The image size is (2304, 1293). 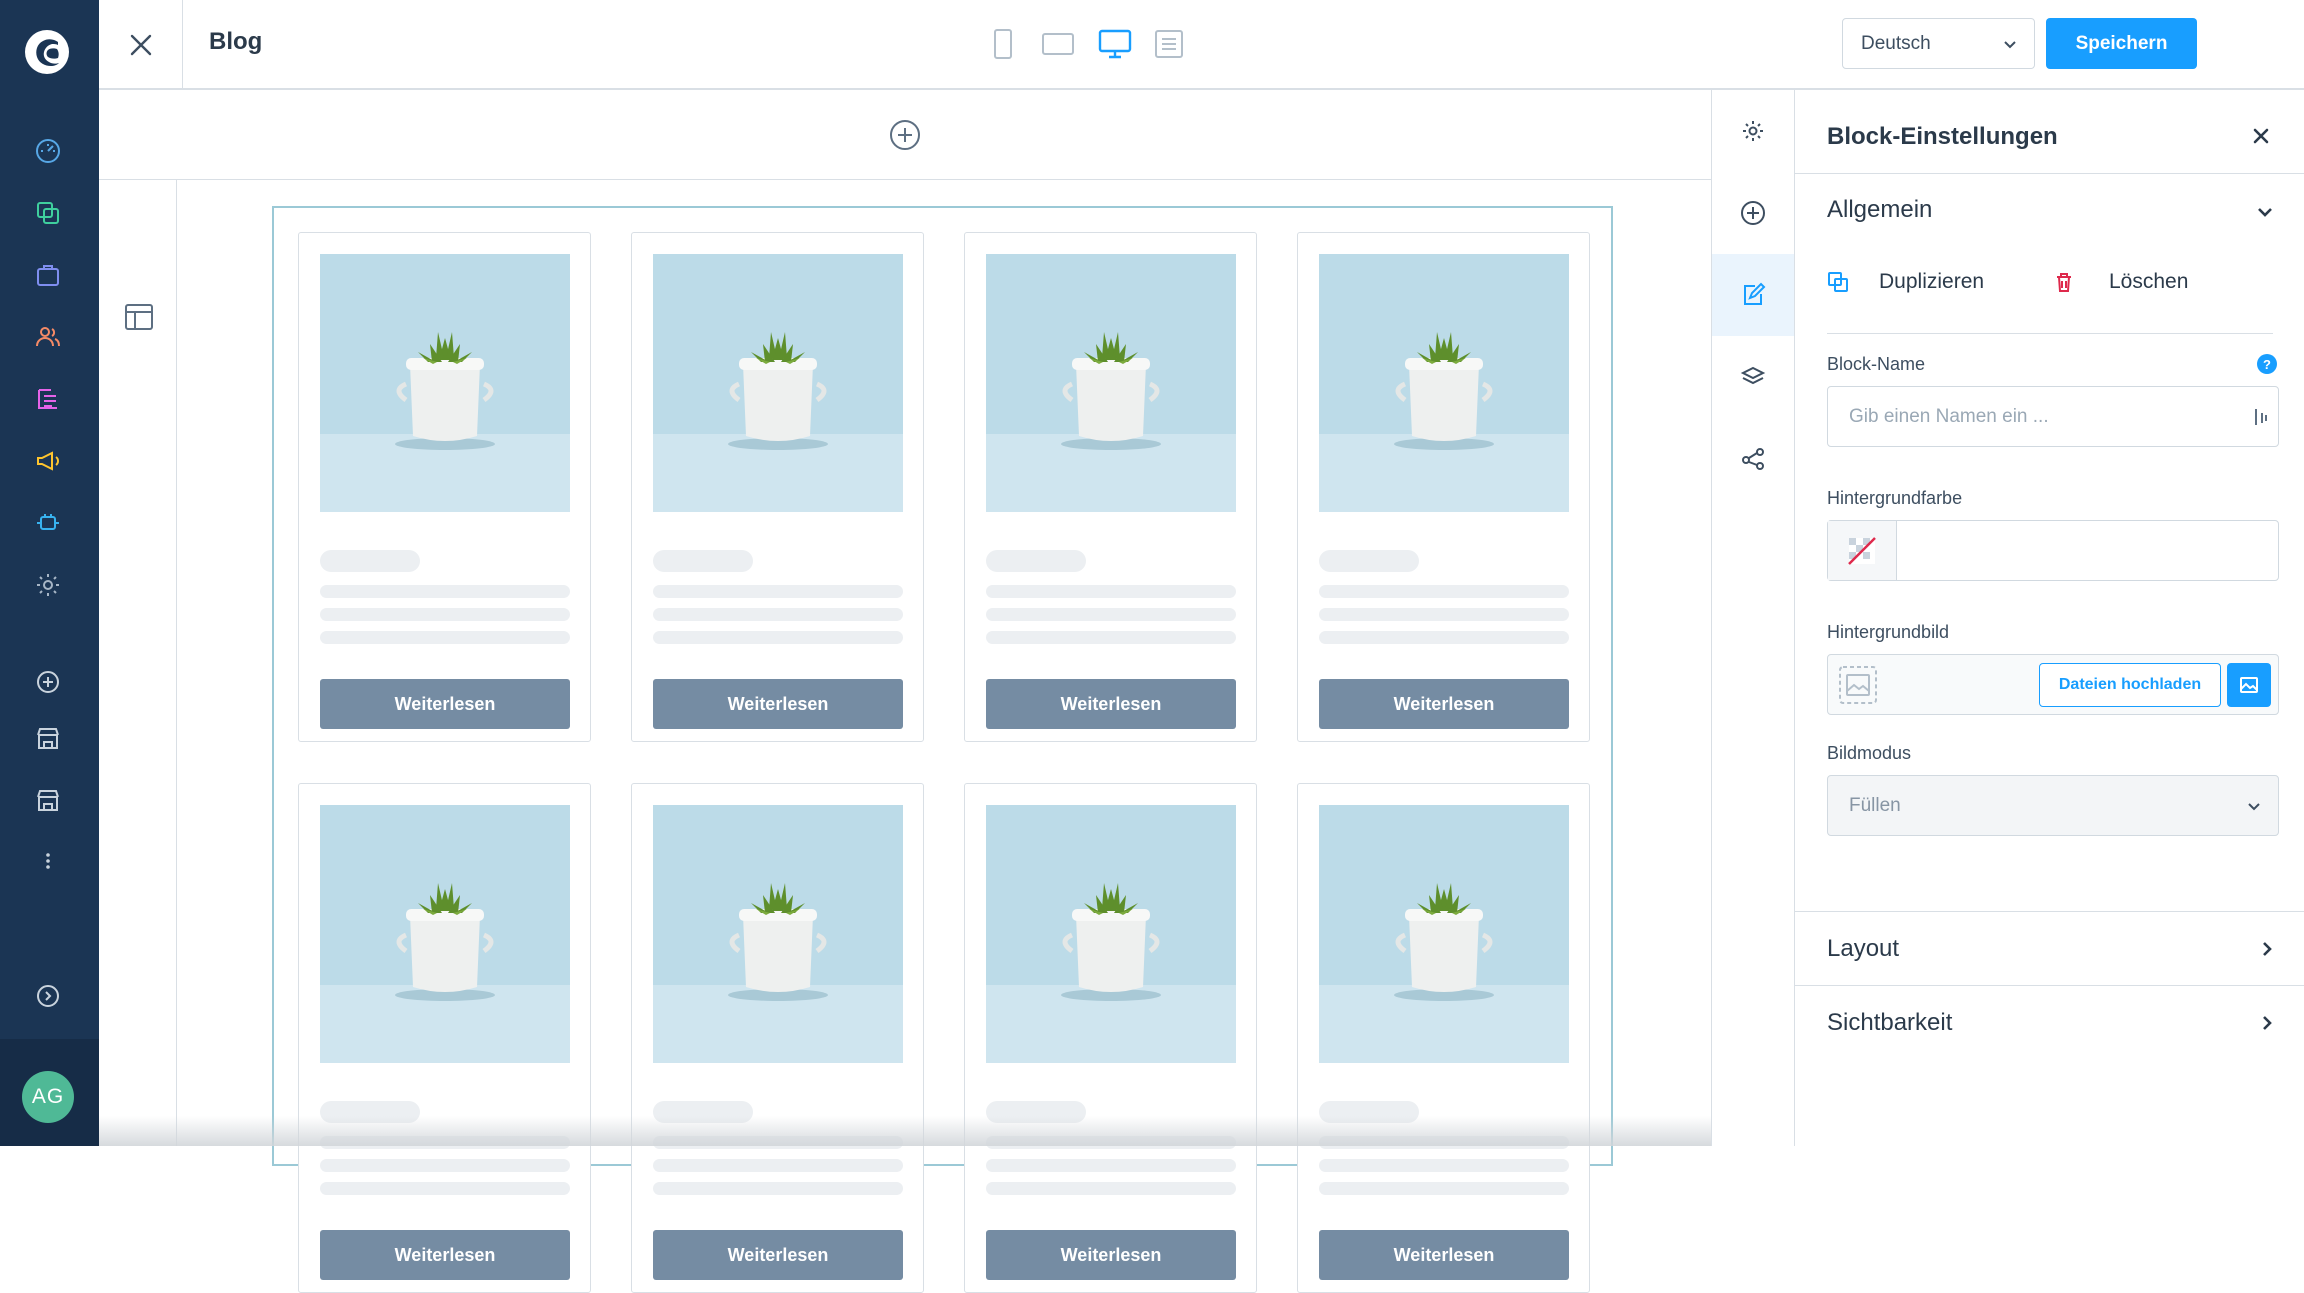 What do you see at coordinates (48, 275) in the screenshot?
I see `orders-icon` at bounding box center [48, 275].